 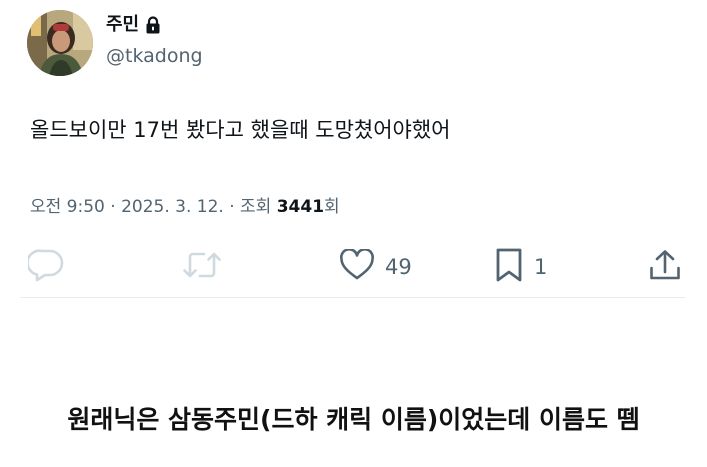 What do you see at coordinates (357, 266) in the screenshot?
I see `heart-icon` at bounding box center [357, 266].